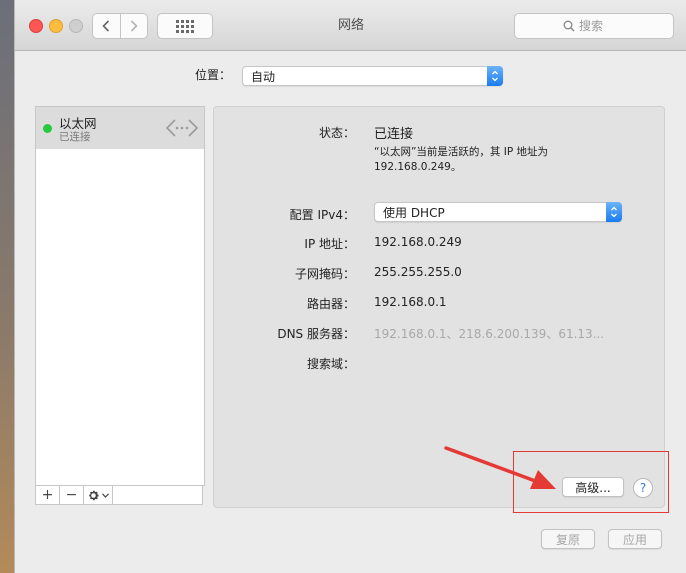 Image resolution: width=686 pixels, height=573 pixels. What do you see at coordinates (330, 304) in the screenshot?
I see `router-label: 路由器：` at bounding box center [330, 304].